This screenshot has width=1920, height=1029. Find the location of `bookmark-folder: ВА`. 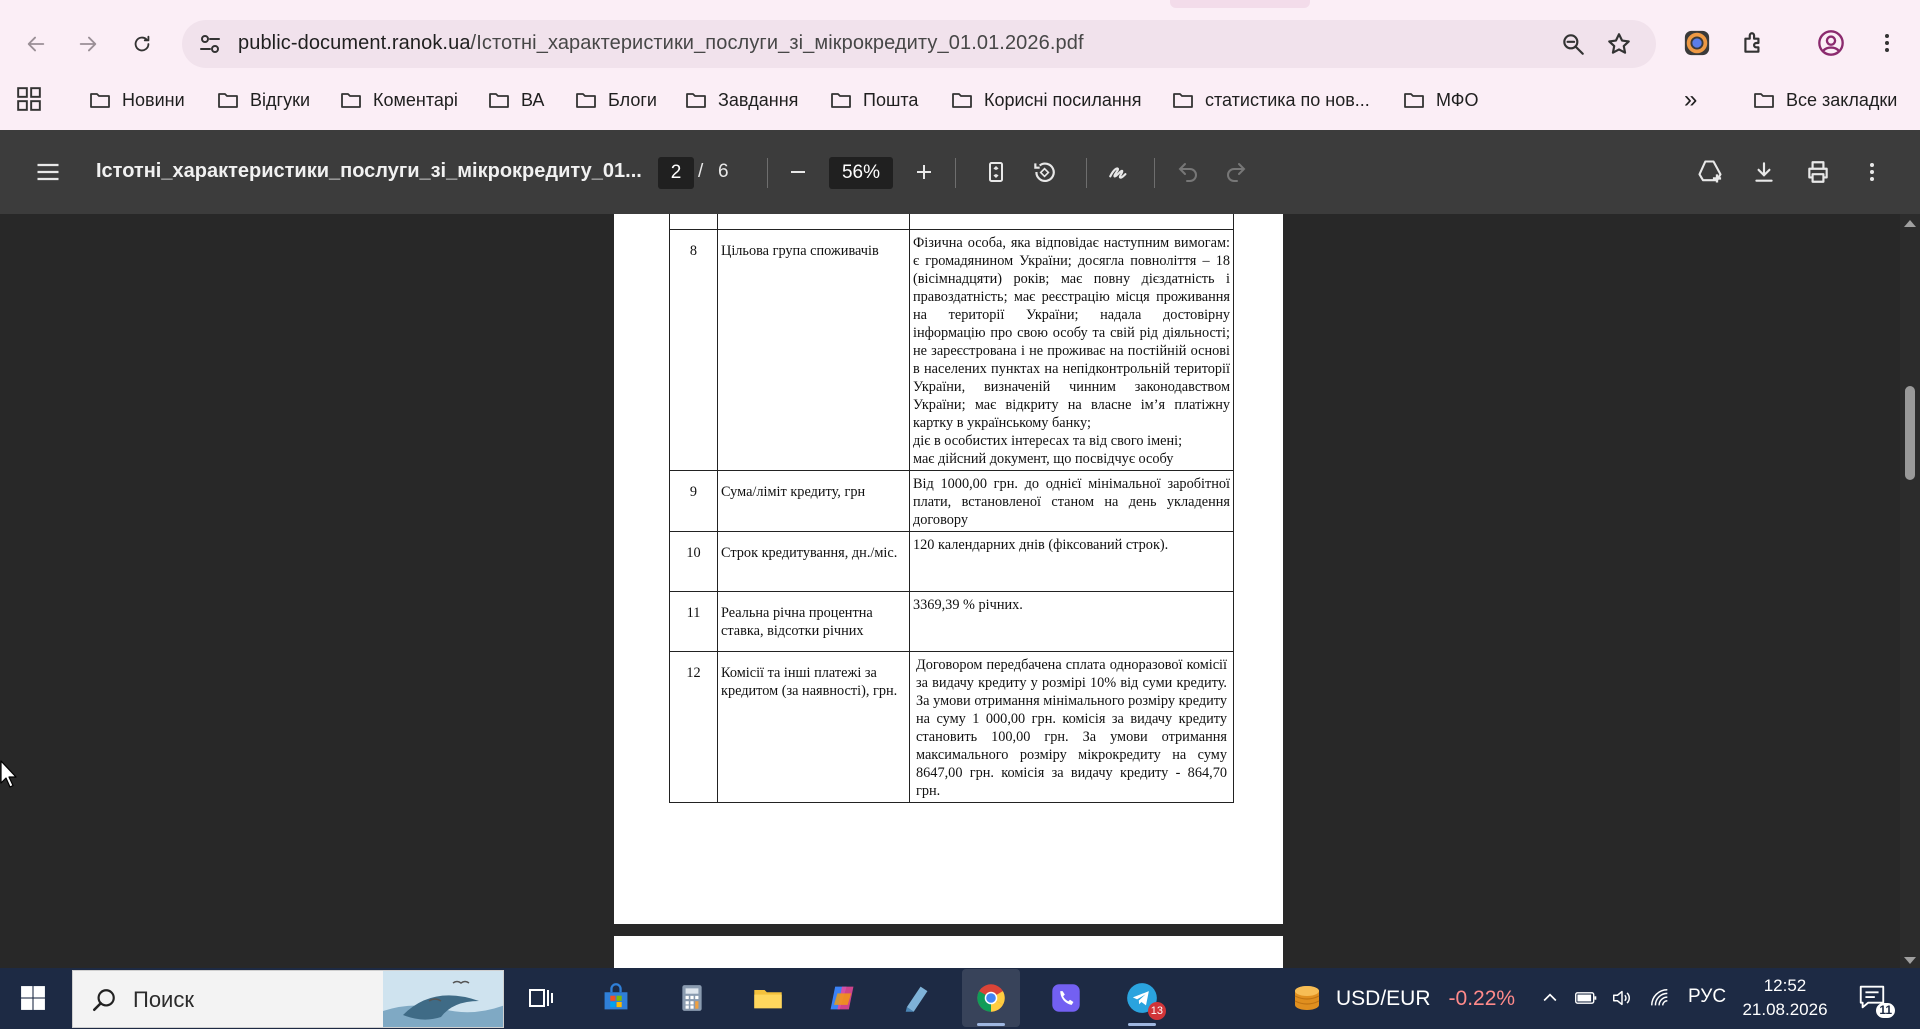

bookmark-folder: ВА is located at coordinates (515, 100).